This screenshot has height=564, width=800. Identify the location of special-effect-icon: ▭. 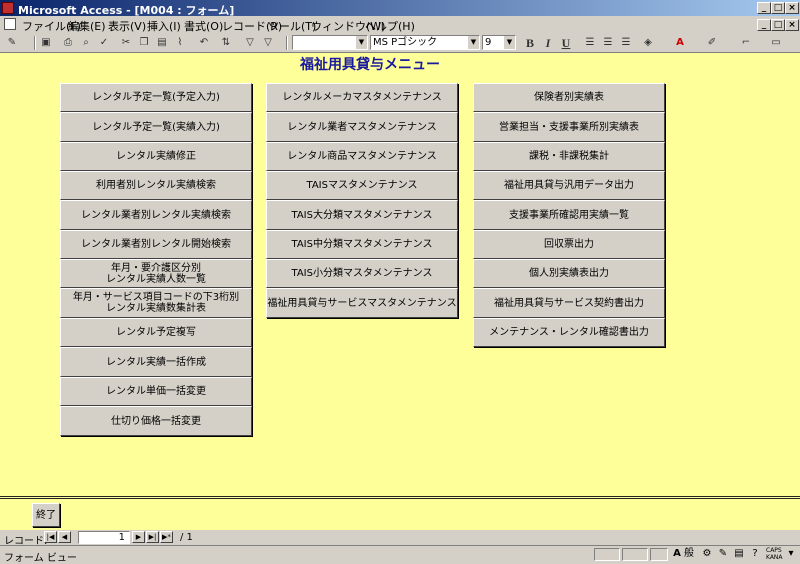
(776, 43).